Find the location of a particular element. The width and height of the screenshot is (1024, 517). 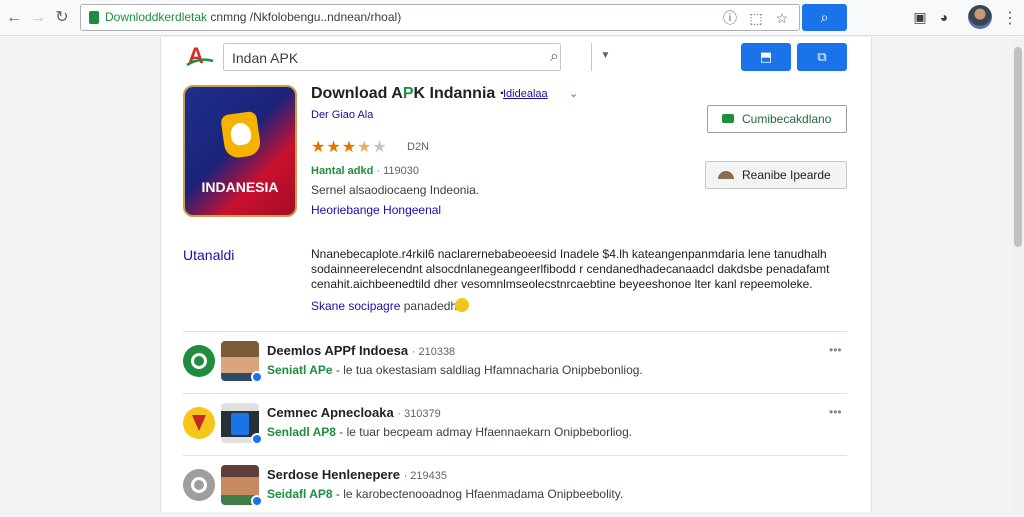

list-item-title: Serdose Henlenepere · 219435 is located at coordinates (357, 474).